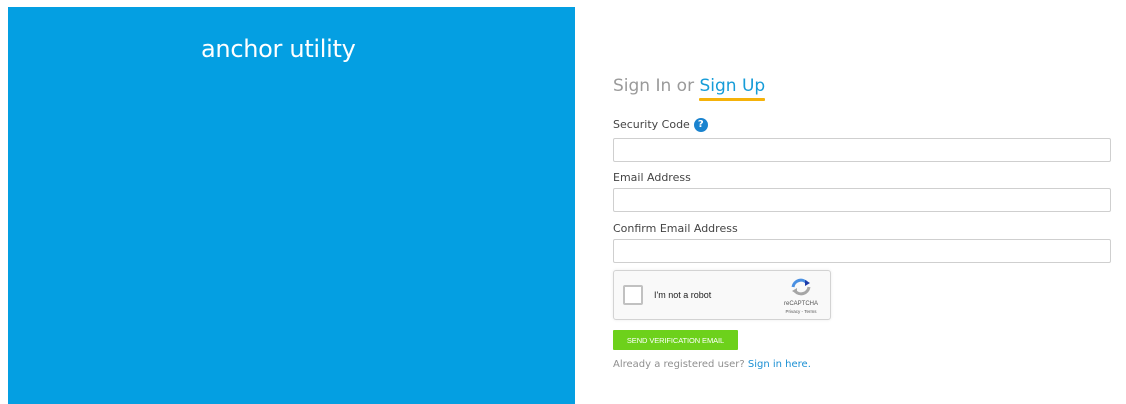  Describe the element at coordinates (801, 311) in the screenshot. I see `recaptcha-terms-link: Privacy - Terms` at that location.